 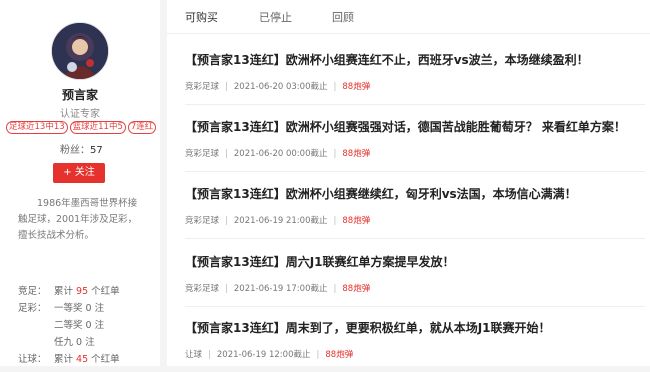 I want to click on avatar, so click(x=80, y=51).